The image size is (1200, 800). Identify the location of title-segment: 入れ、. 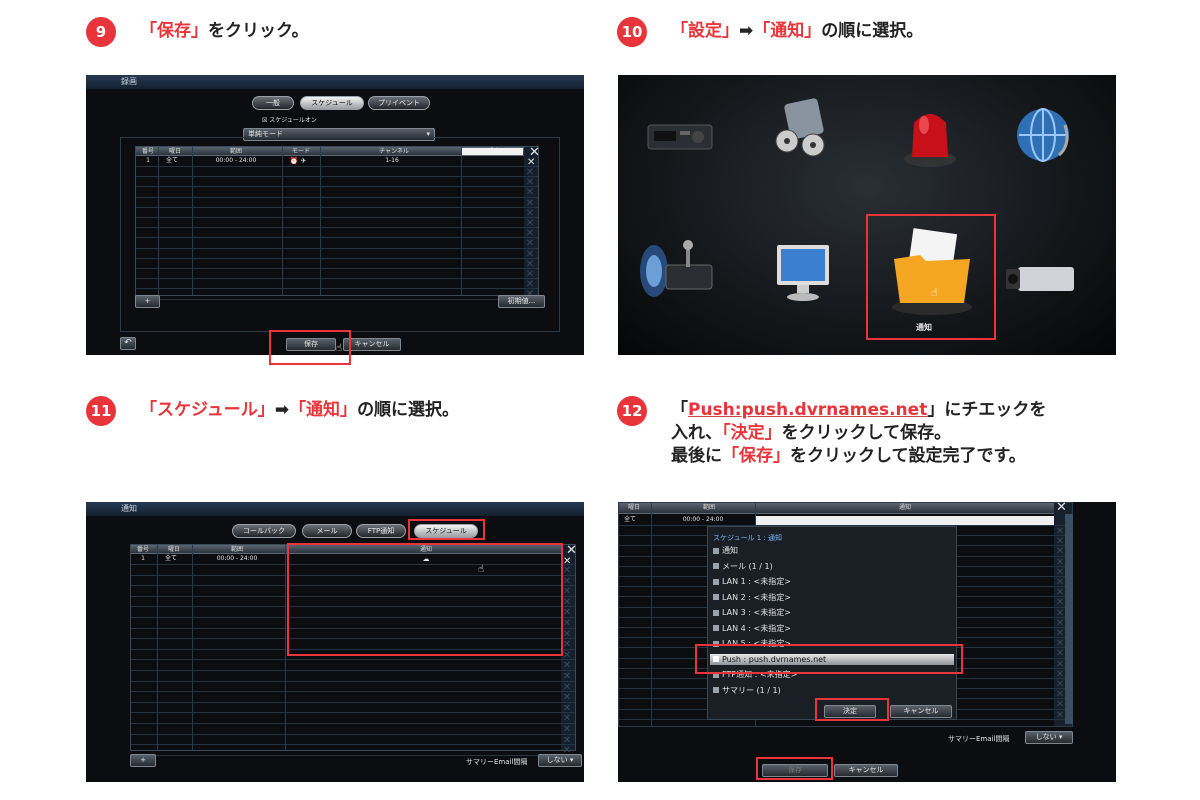
(697, 433).